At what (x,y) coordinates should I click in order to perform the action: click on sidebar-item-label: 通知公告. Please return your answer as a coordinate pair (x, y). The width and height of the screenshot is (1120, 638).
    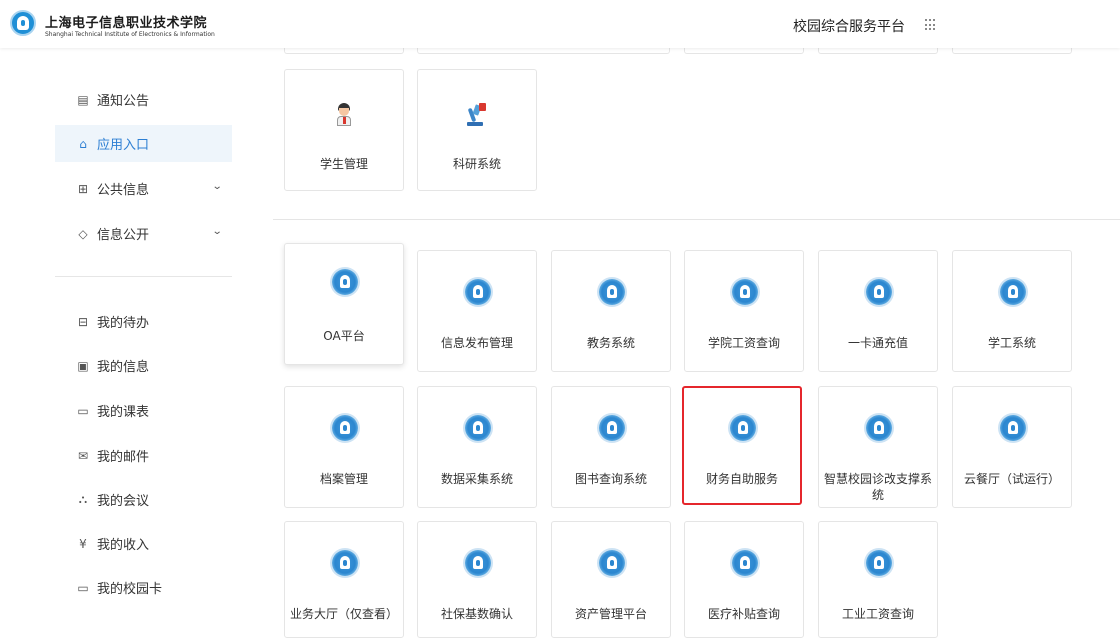
    Looking at the image, I should click on (123, 101).